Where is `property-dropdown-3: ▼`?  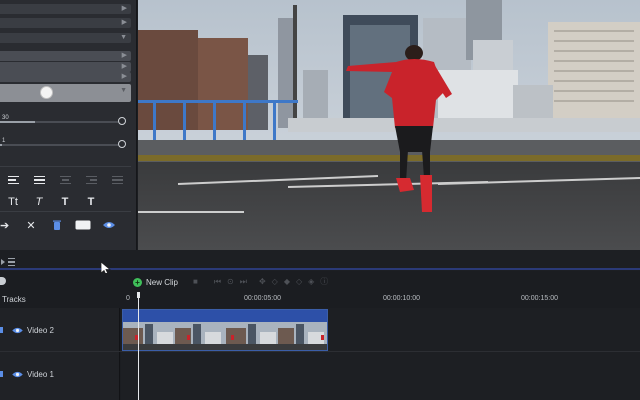
property-dropdown-3: ▼ is located at coordinates (65, 38).